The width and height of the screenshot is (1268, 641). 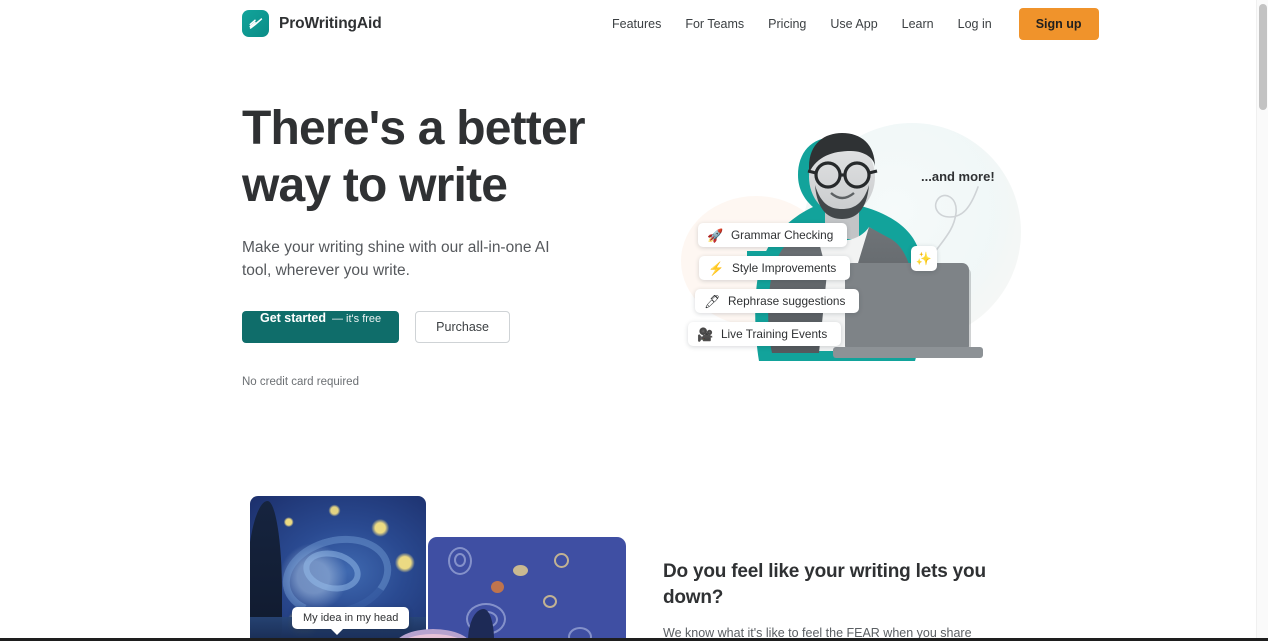 I want to click on get-started-label: Get started, so click(x=293, y=318).